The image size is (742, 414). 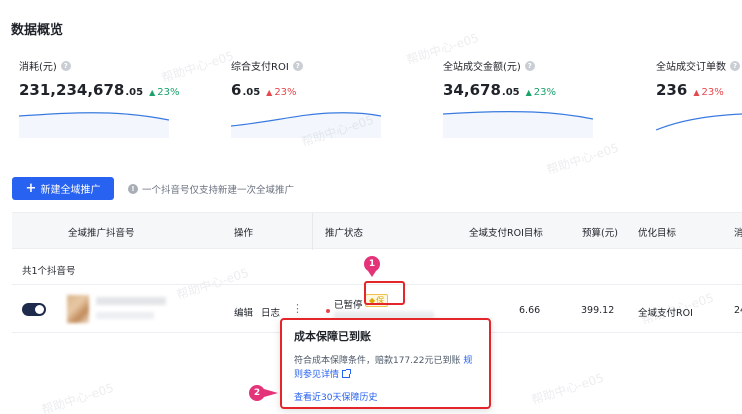 I want to click on table-header: 全域推广抖音号 操作 推广状态 全域支付ROI目标 预算(元) 优化目标 消, so click(x=377, y=231).